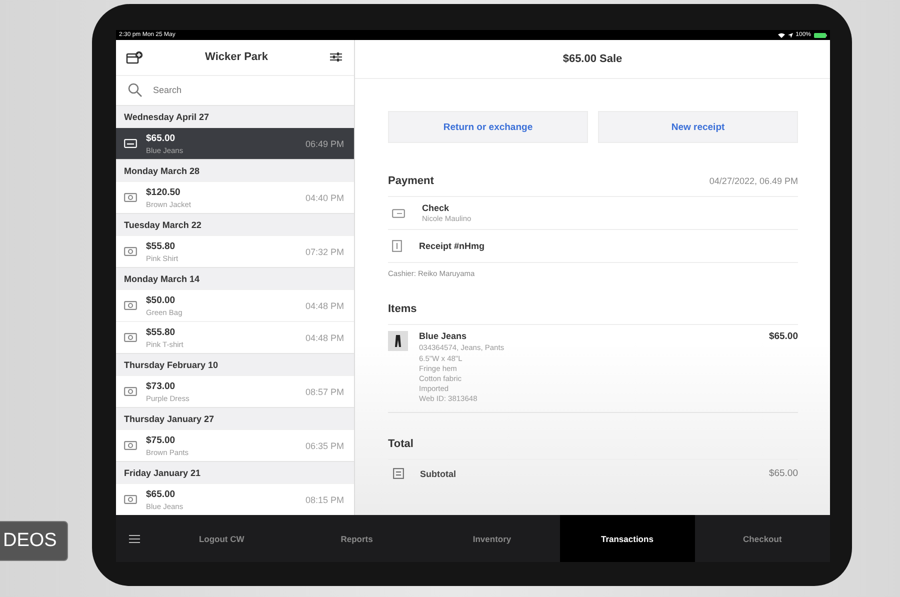 The width and height of the screenshot is (900, 597). Describe the element at coordinates (356, 538) in the screenshot. I see `nav-tab: Reports` at that location.